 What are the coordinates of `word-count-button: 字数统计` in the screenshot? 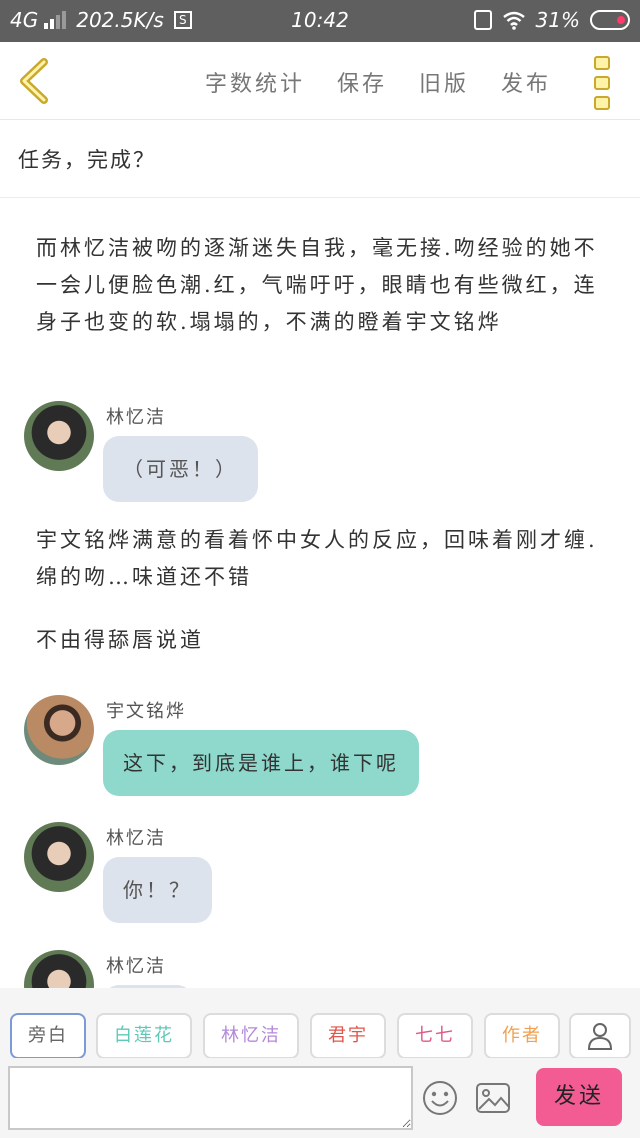 It's located at (255, 82).